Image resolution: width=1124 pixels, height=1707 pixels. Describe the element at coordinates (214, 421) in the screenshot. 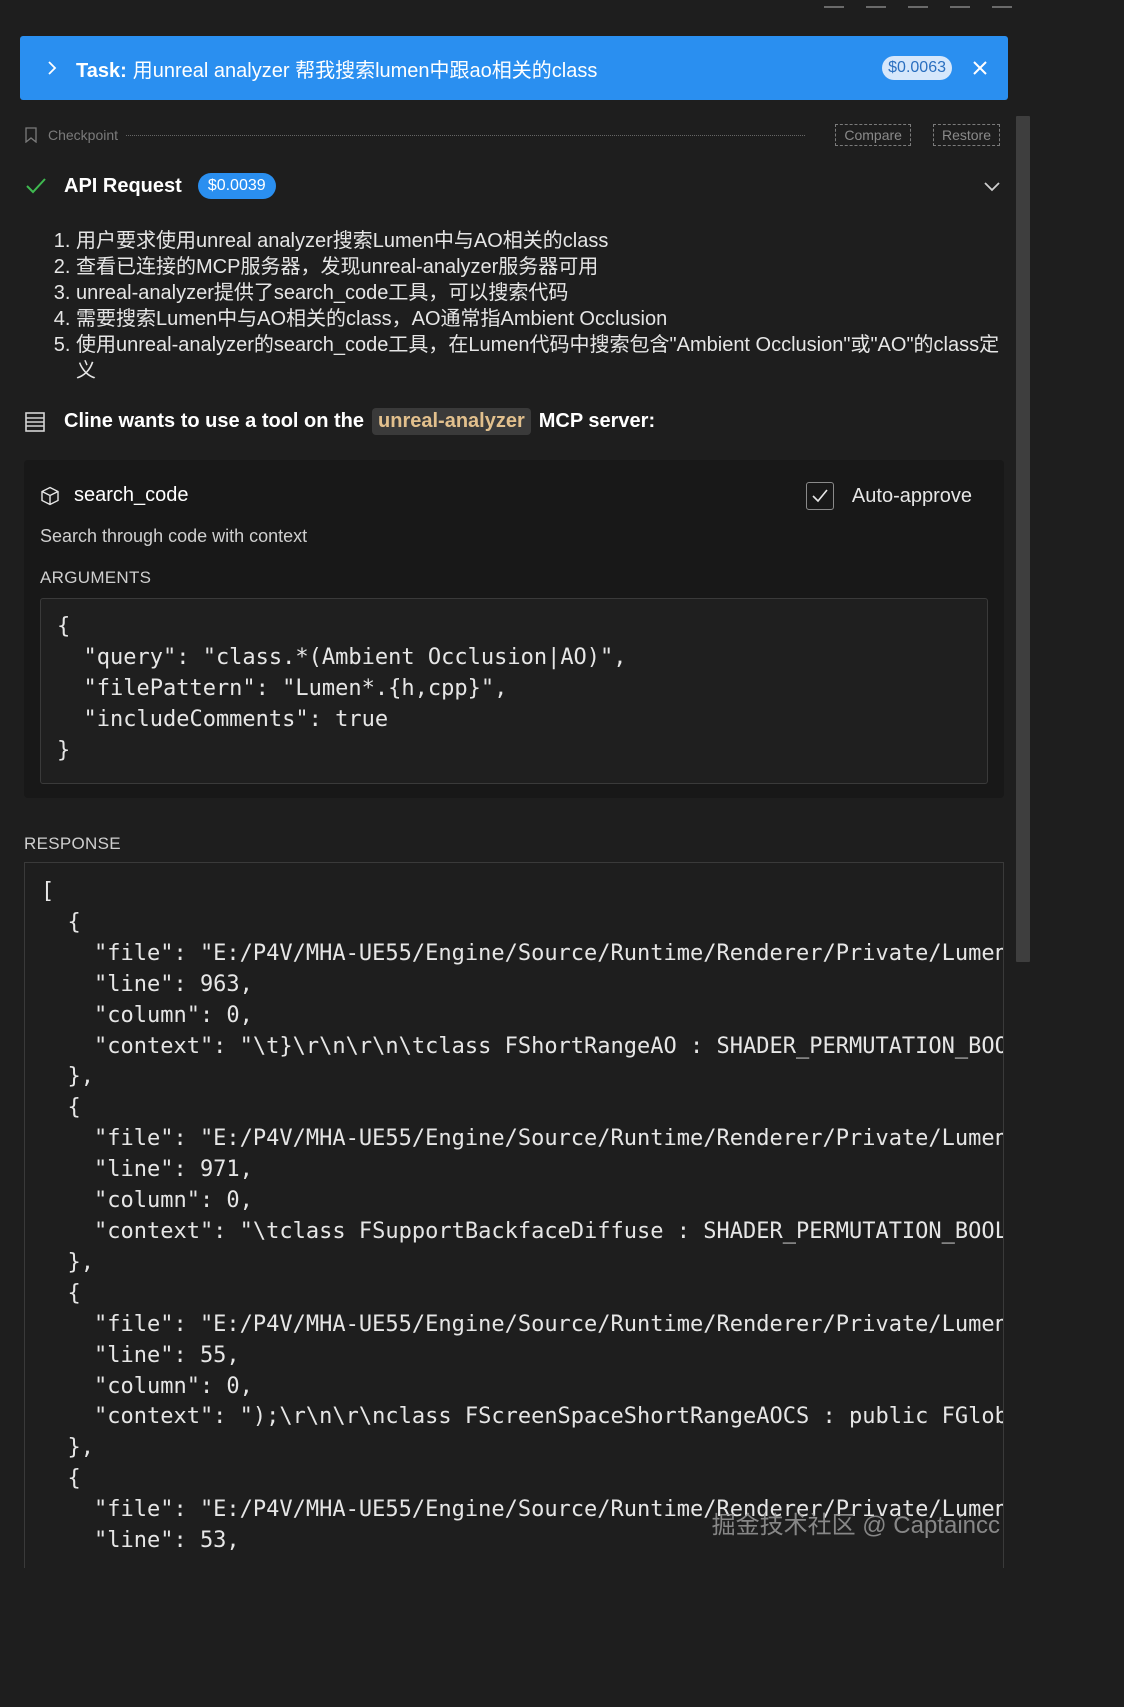

I see `tool-use-prefix: Cline wants to use a tool on the` at that location.